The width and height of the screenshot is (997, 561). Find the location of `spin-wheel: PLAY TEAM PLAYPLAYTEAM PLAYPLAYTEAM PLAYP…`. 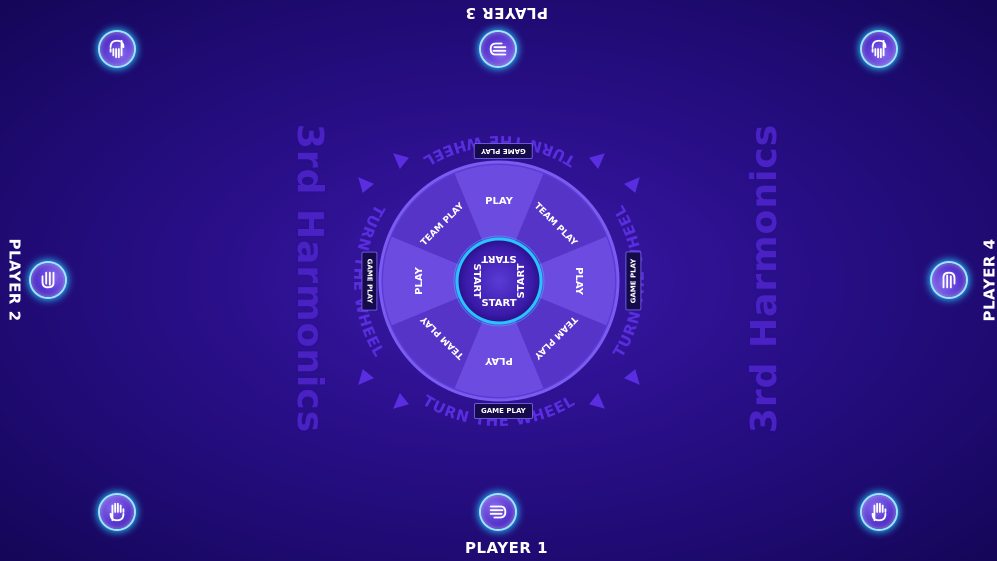

spin-wheel: PLAY TEAM PLAYPLAYTEAM PLAYPLAYTEAM PLAYP… is located at coordinates (499, 281).